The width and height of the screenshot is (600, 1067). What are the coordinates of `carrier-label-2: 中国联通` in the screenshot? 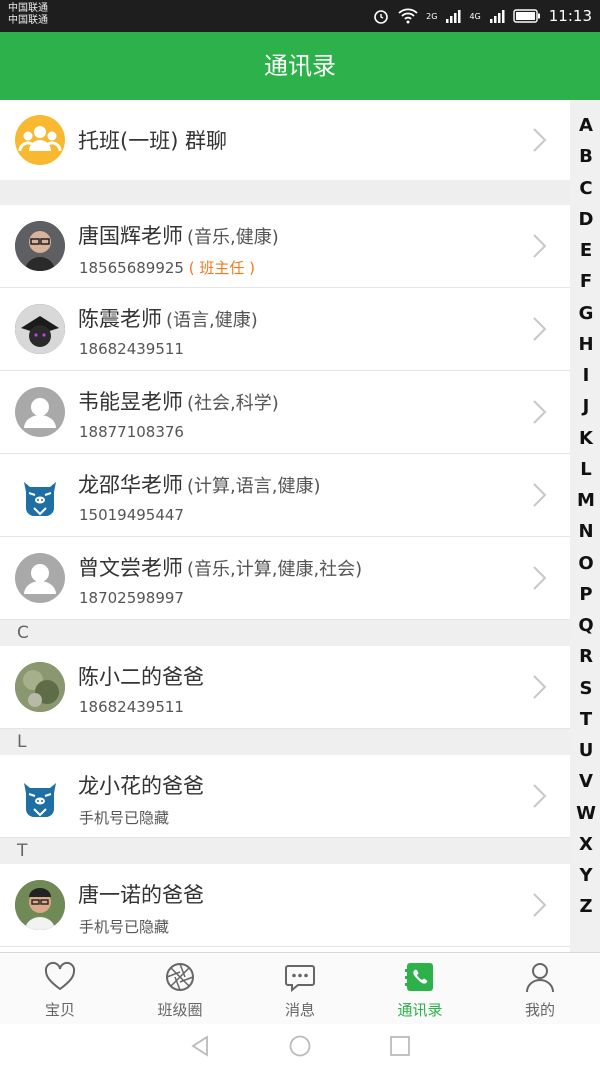 It's located at (28, 20).